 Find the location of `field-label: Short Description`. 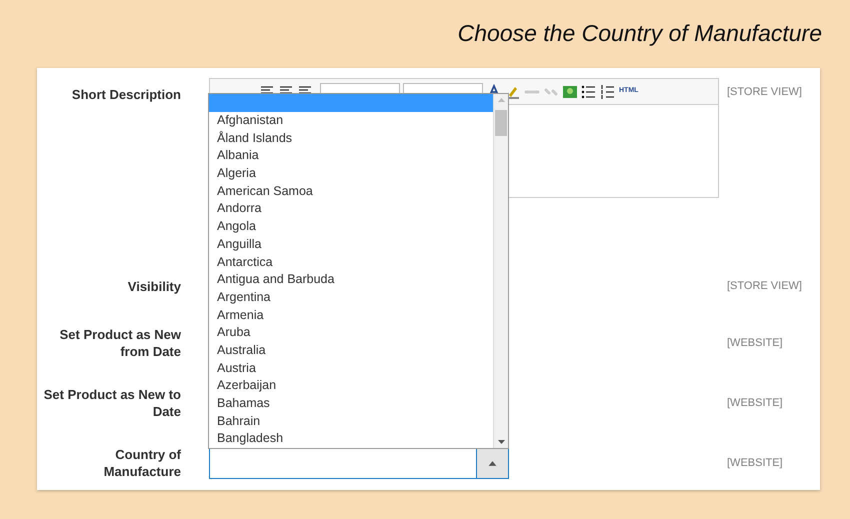

field-label: Short Description is located at coordinates (125, 94).